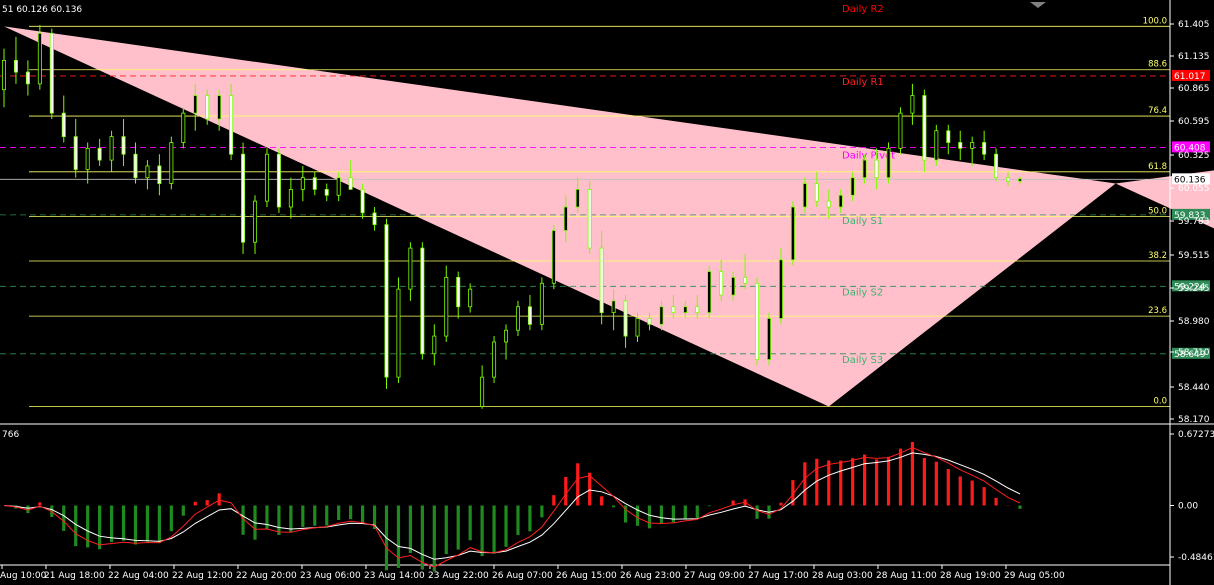 This screenshot has width=1214, height=585. I want to click on pivot-level-name: Daily S1, so click(862, 221).